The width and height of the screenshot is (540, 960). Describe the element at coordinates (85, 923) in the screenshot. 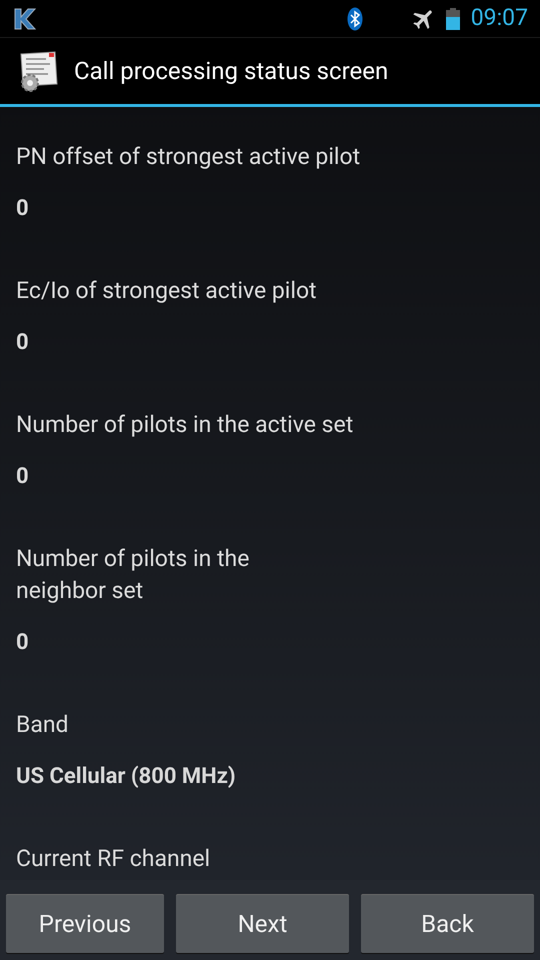

I see `nav-button: Previous` at that location.